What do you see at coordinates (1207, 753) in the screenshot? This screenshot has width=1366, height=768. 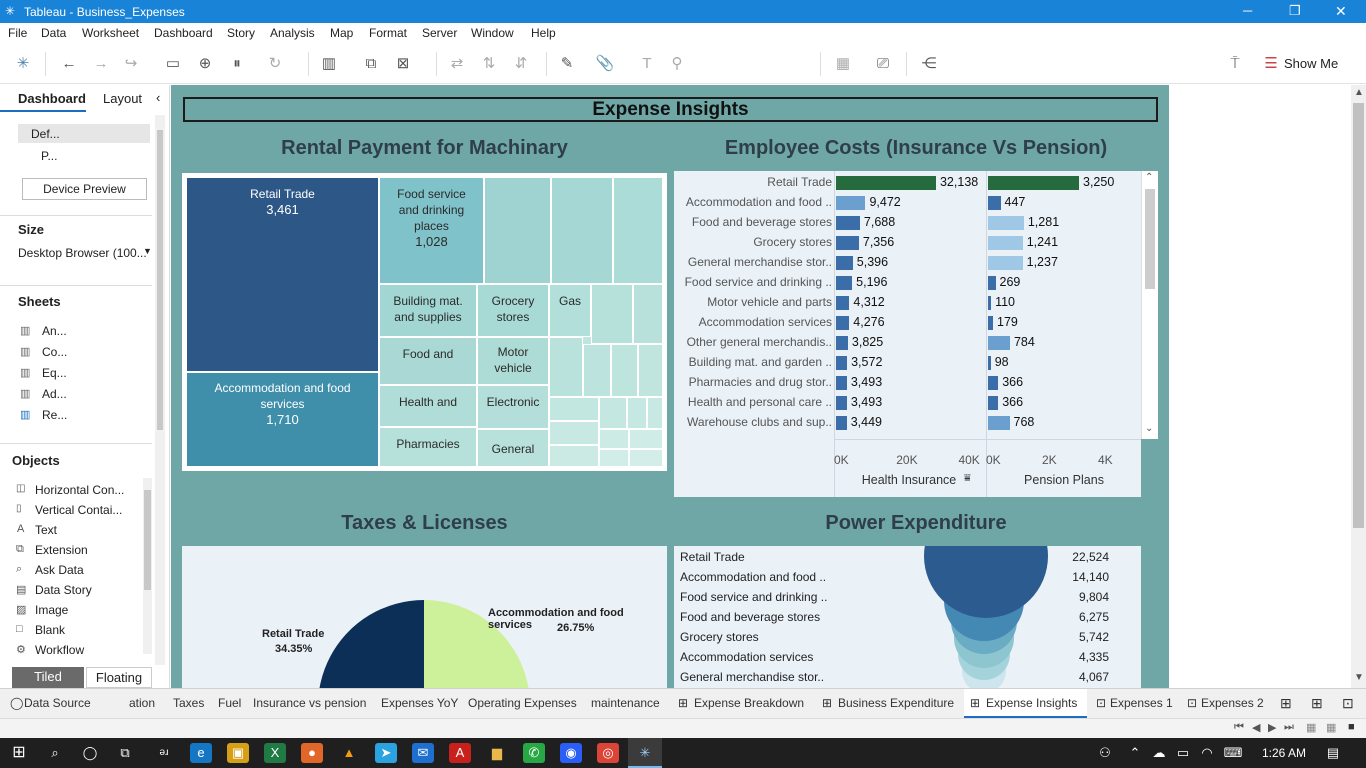 I see `wifi-icon: ◠` at bounding box center [1207, 753].